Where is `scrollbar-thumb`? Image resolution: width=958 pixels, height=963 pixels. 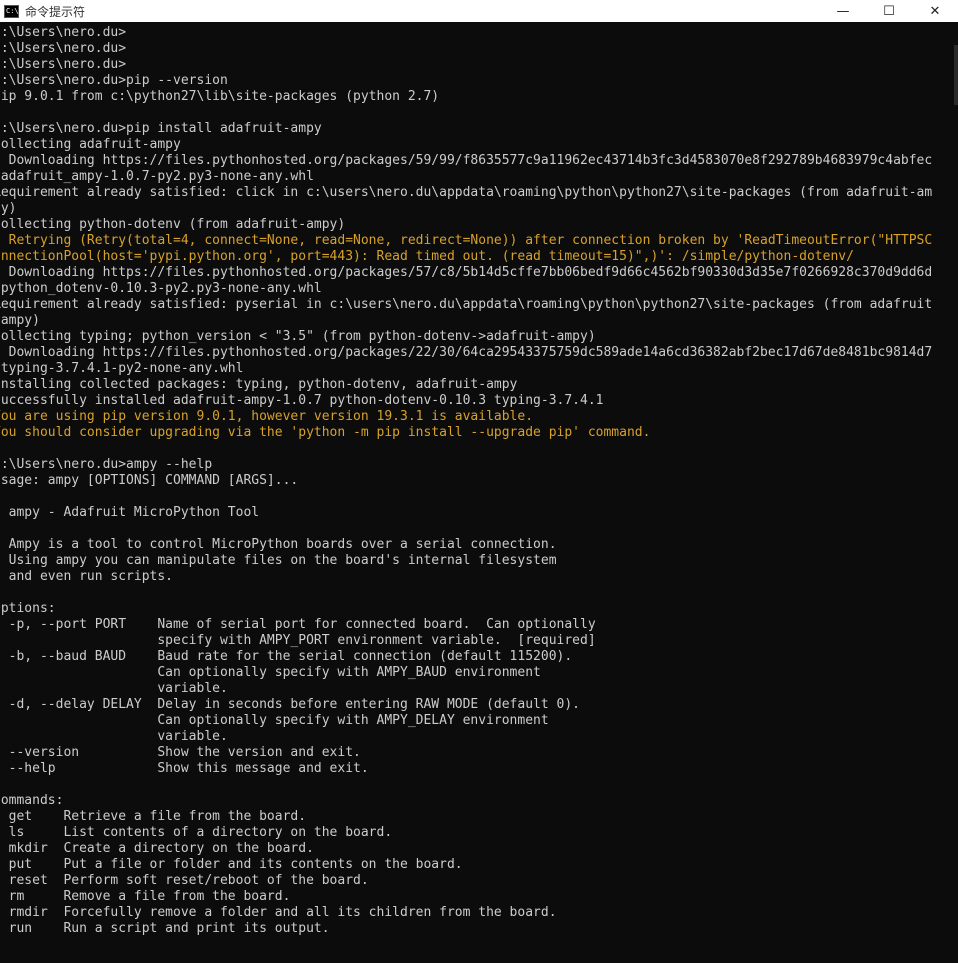
scrollbar-thumb is located at coordinates (956, 75).